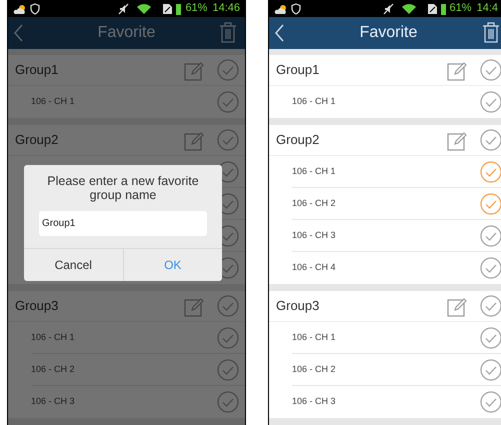 This screenshot has width=501, height=425. I want to click on dialog-message: Please enter a new favorite group name, so click(123, 187).